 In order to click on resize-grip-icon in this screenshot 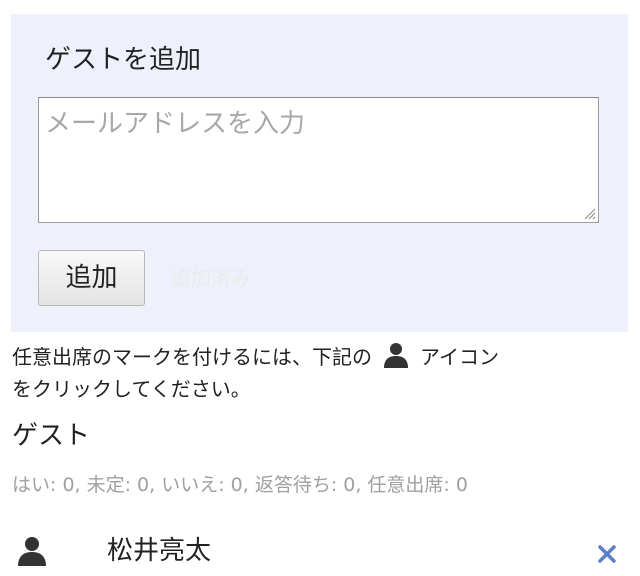, I will do `click(590, 214)`.